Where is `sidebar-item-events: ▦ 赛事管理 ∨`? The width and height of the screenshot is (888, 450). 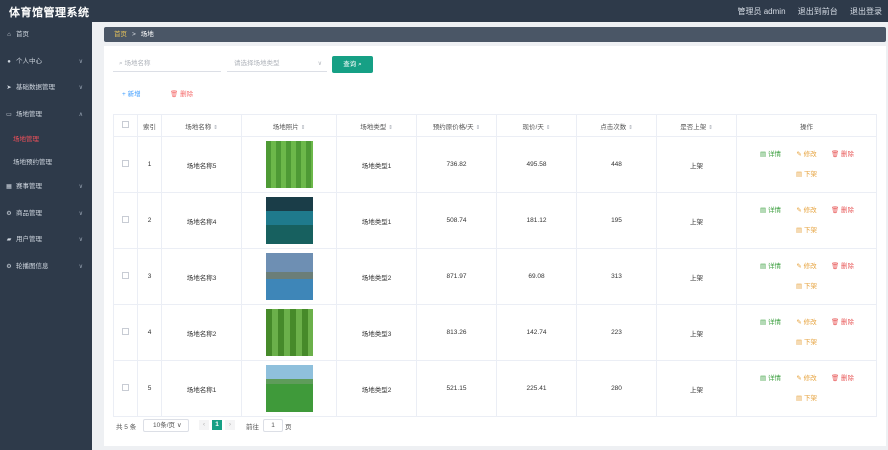
sidebar-item-events: ▦ 赛事管理 ∨ is located at coordinates (46, 187).